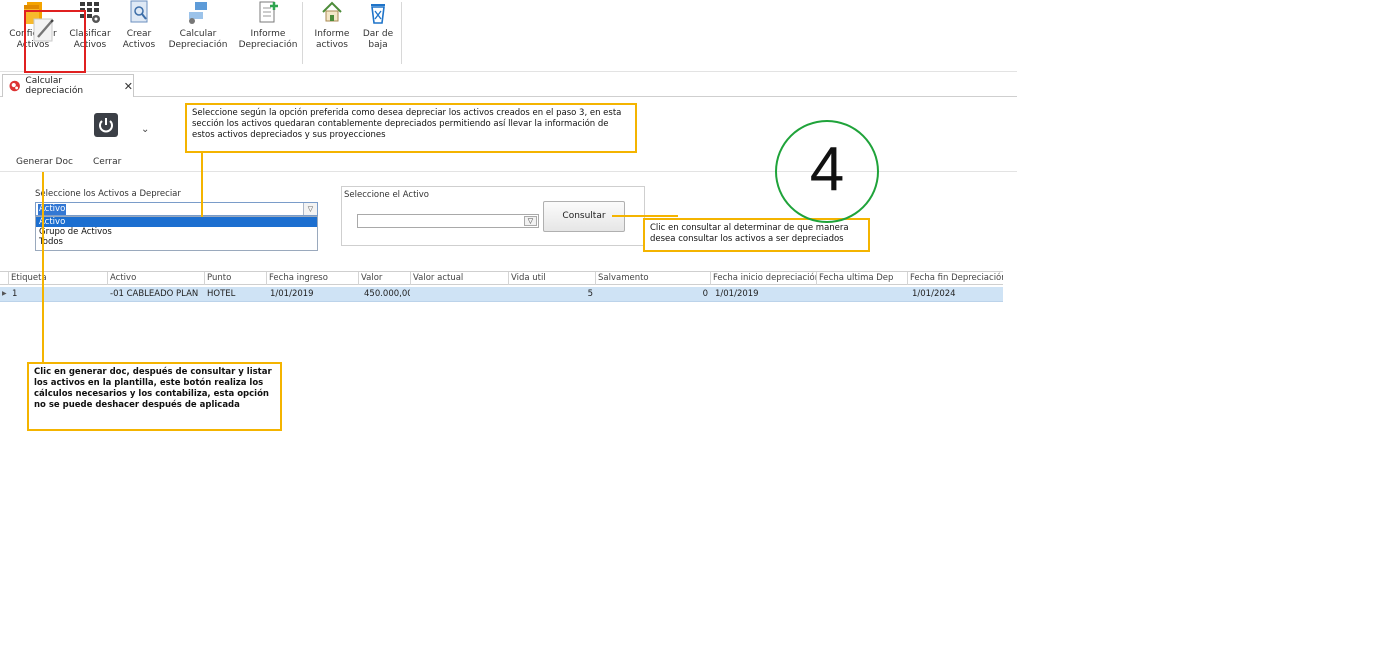 This screenshot has width=1380, height=672. Describe the element at coordinates (332, 11) in the screenshot. I see `home-icon` at that location.